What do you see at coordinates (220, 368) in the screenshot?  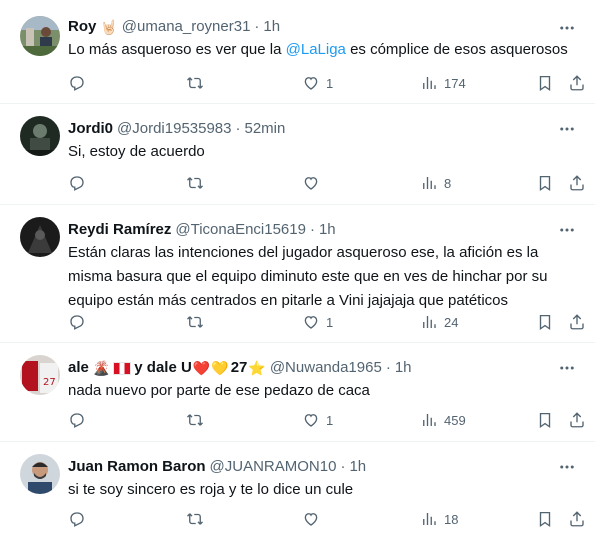 I see `yellow-heart-emoji: 💛` at bounding box center [220, 368].